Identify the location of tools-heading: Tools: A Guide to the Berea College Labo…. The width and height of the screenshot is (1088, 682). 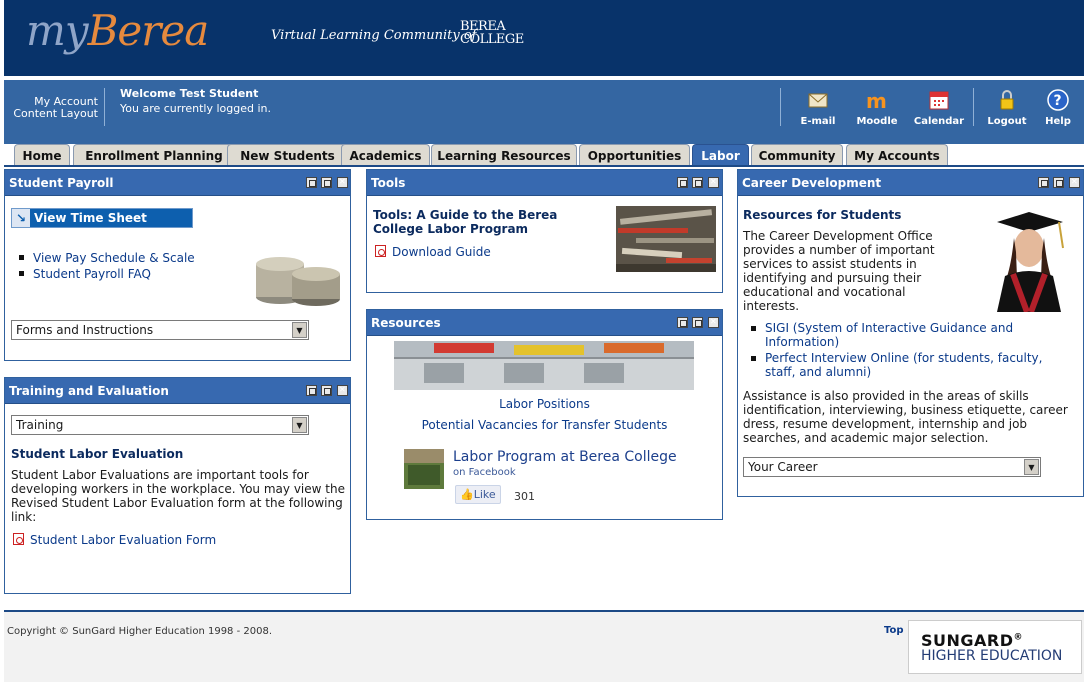
(465, 222).